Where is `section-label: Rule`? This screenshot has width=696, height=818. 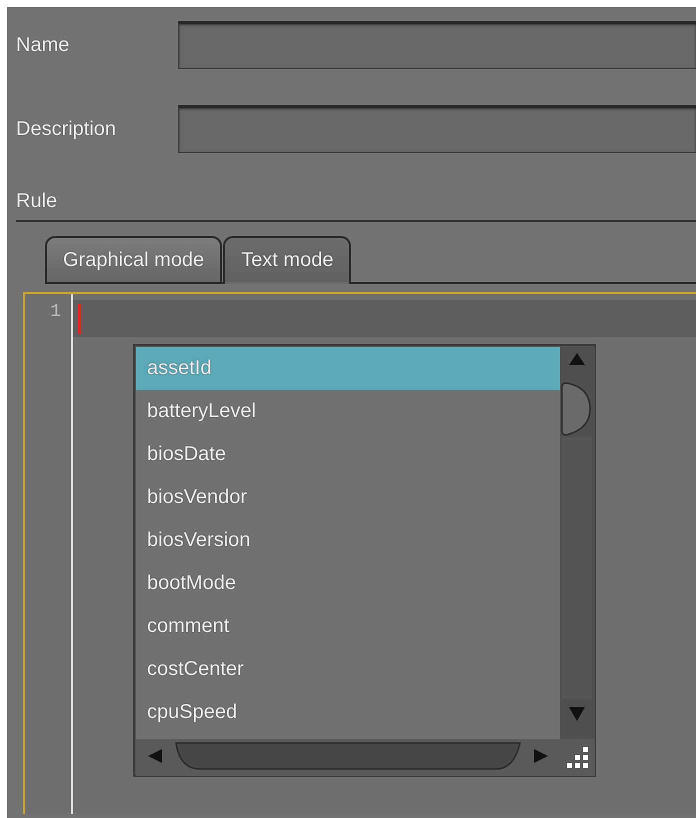
section-label: Rule is located at coordinates (36, 201).